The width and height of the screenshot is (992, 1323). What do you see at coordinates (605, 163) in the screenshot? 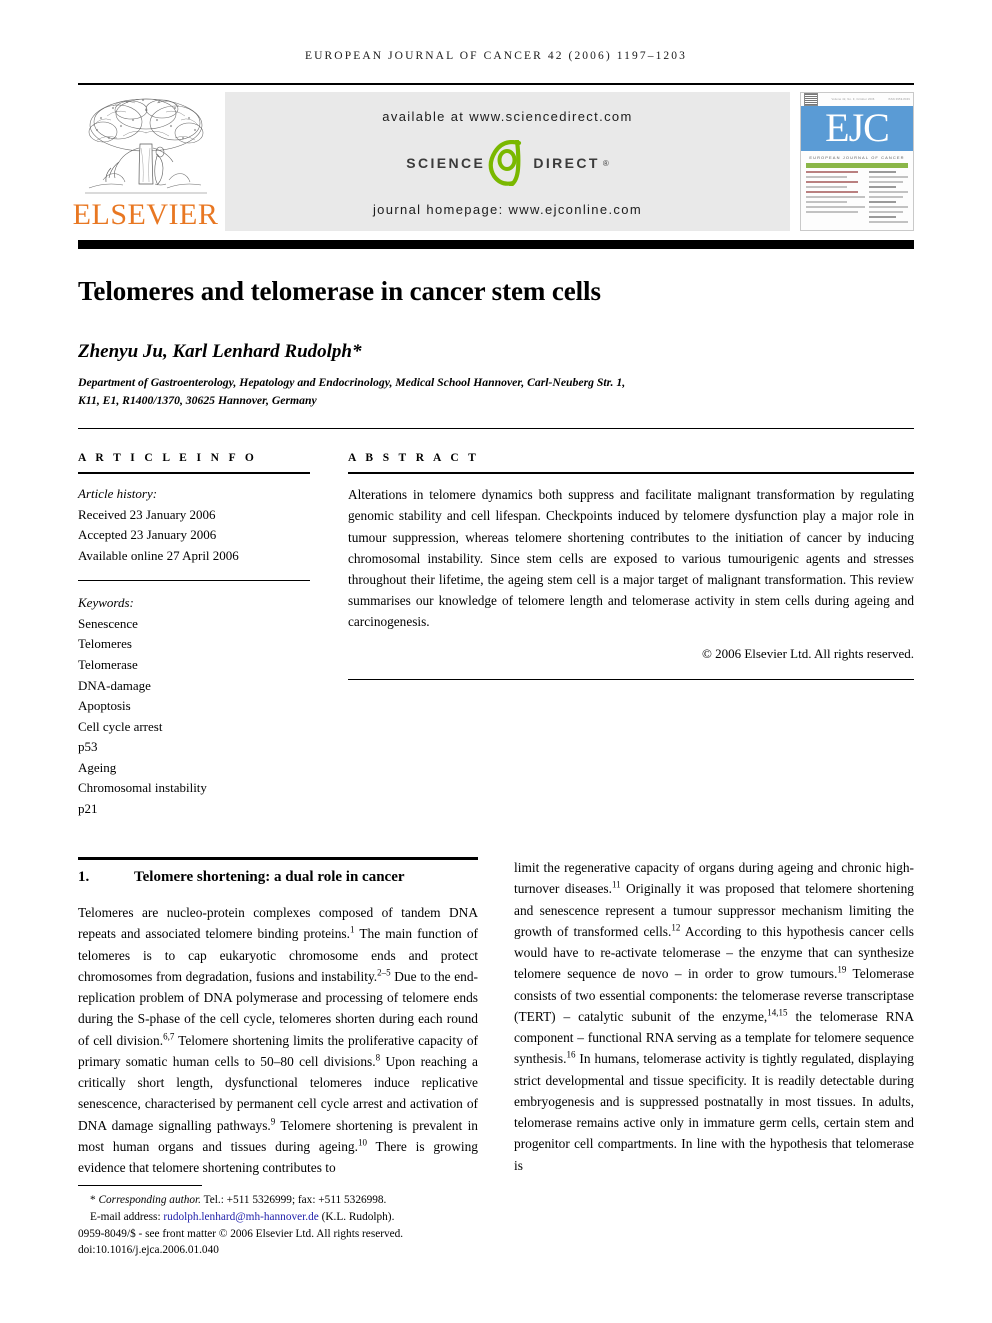
I see `registered-trademark-icon: ®` at bounding box center [605, 163].